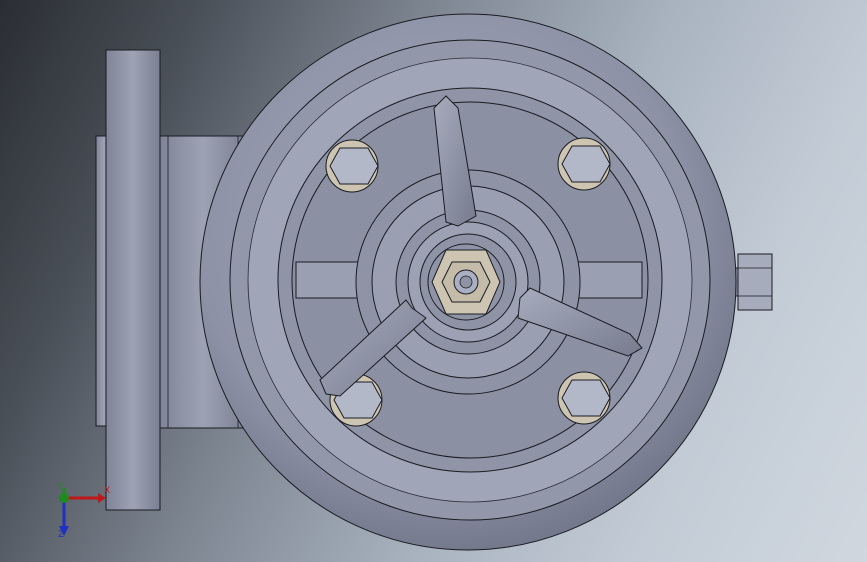 The width and height of the screenshot is (867, 562). What do you see at coordinates (466, 282) in the screenshot?
I see `center-hub-nut` at bounding box center [466, 282].